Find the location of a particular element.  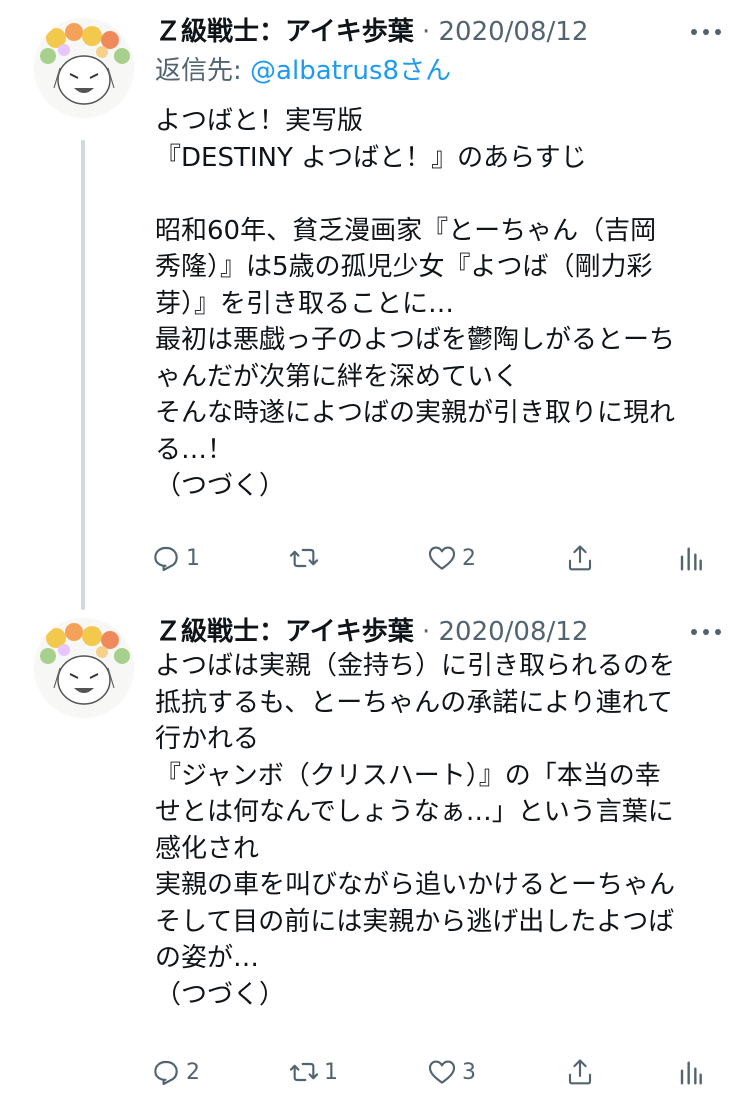

tweet-text-line: よつばと！実写版 is located at coordinates (259, 121).